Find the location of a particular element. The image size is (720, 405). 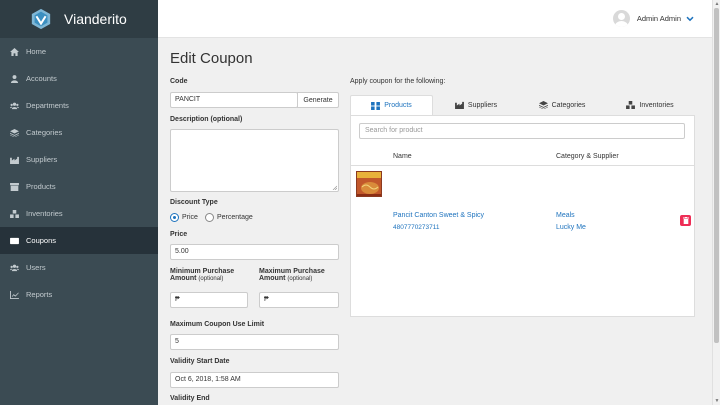

archive-icon is located at coordinates (14, 186).